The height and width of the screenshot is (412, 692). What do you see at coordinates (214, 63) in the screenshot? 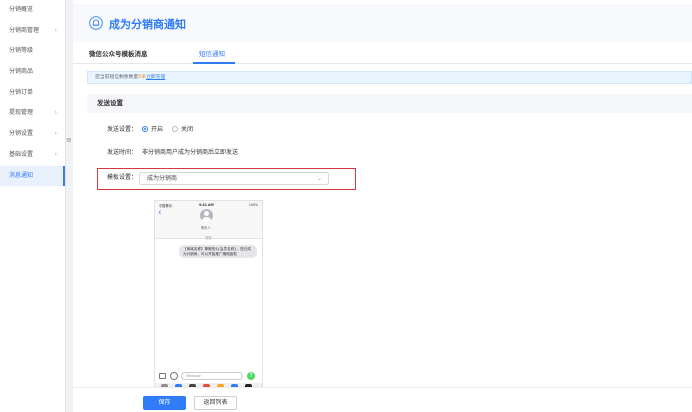
I see `active-tab-indicator` at bounding box center [214, 63].